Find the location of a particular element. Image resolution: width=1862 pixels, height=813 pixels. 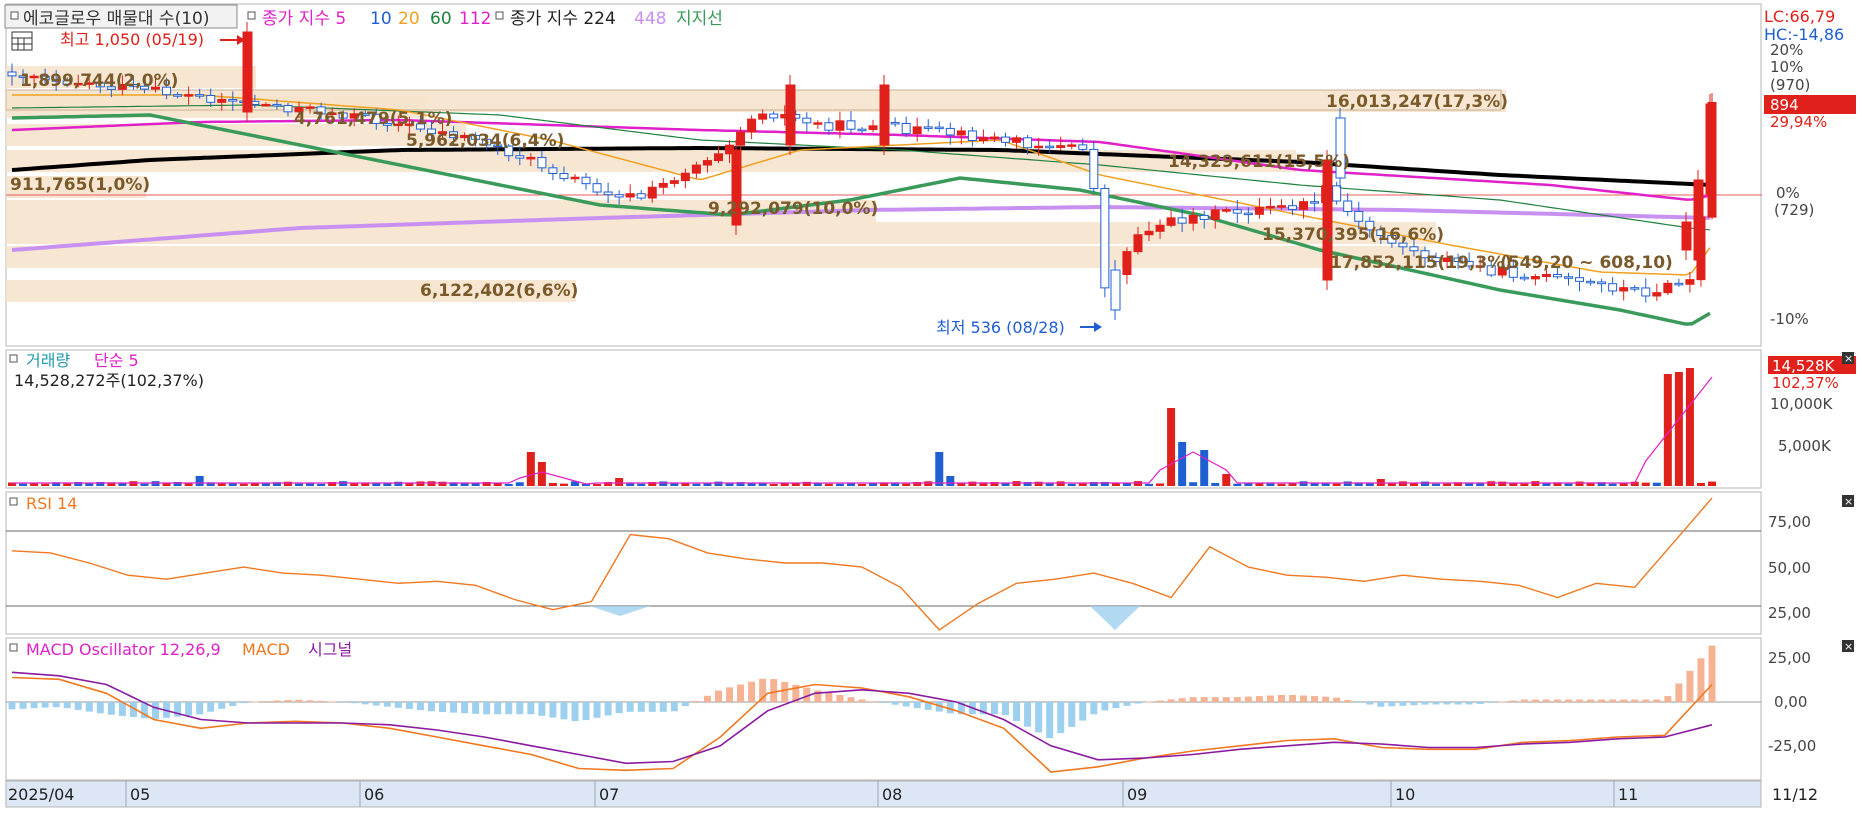

support-line-label: 지지선 is located at coordinates (699, 19).